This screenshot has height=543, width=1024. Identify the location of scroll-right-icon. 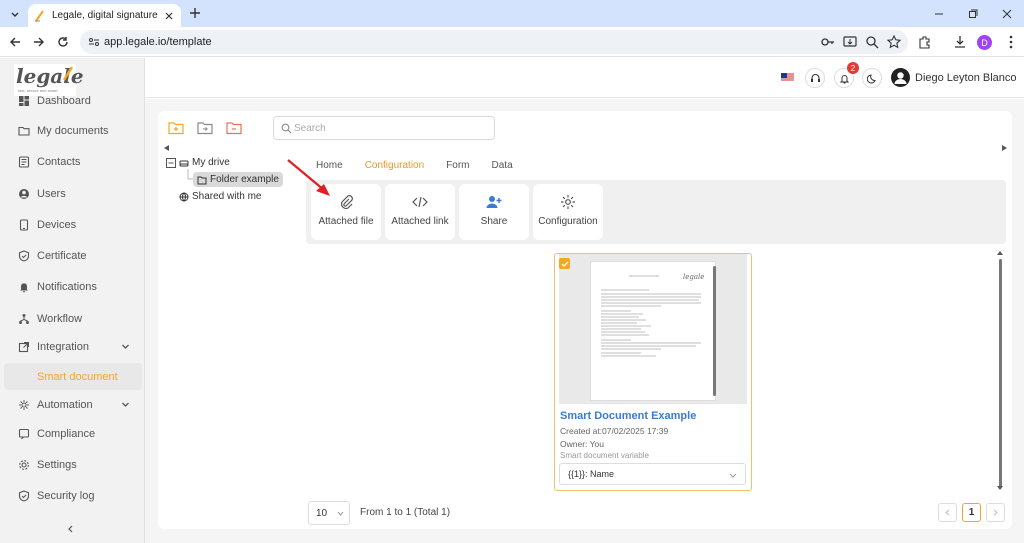
(1004, 148).